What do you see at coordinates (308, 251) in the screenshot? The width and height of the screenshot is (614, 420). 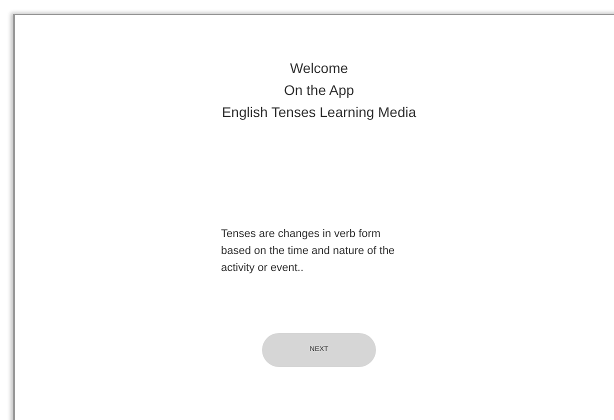 I see `description-text: Tenses are changes in verb form based on the time and nature of the activity or event..` at bounding box center [308, 251].